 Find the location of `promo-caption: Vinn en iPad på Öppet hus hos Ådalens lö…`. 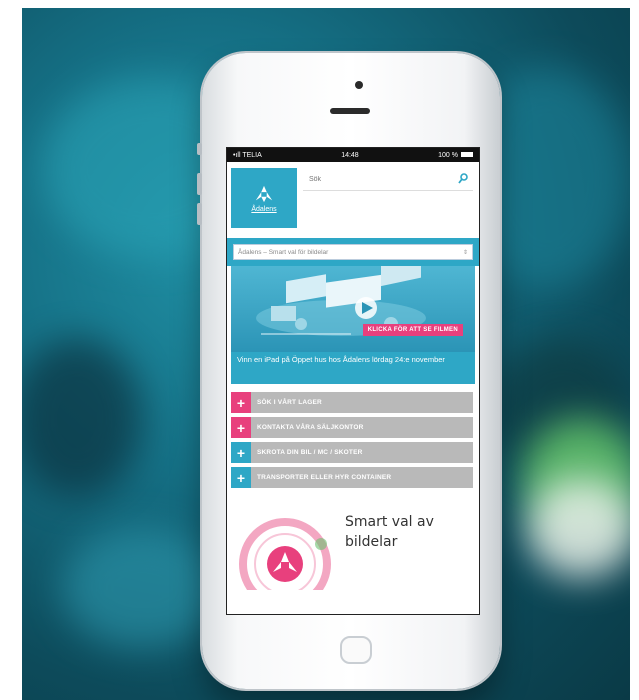

promo-caption: Vinn en iPad på Öppet hus hos Ådalens lö… is located at coordinates (353, 368).